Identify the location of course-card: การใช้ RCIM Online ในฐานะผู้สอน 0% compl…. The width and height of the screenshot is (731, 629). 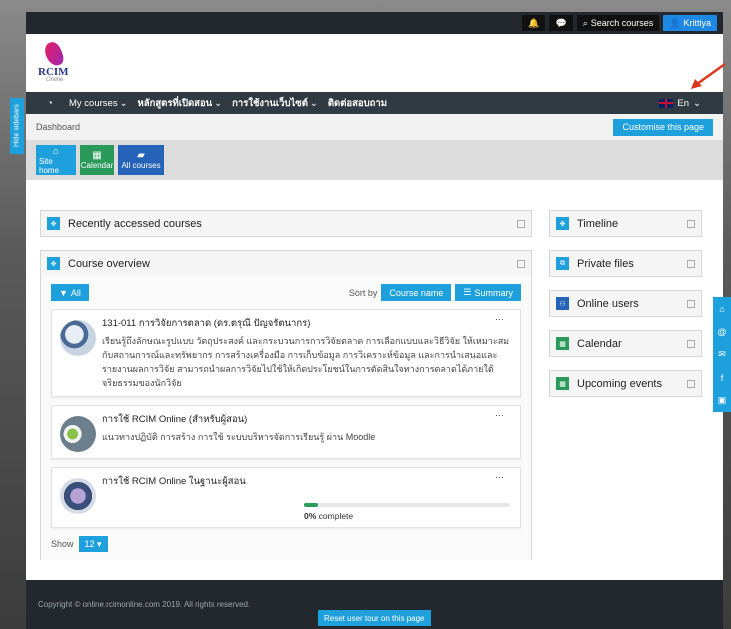
(286, 497).